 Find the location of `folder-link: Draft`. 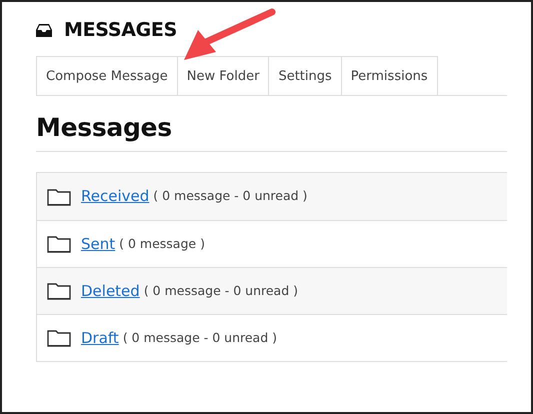

folder-link: Draft is located at coordinates (97, 338).